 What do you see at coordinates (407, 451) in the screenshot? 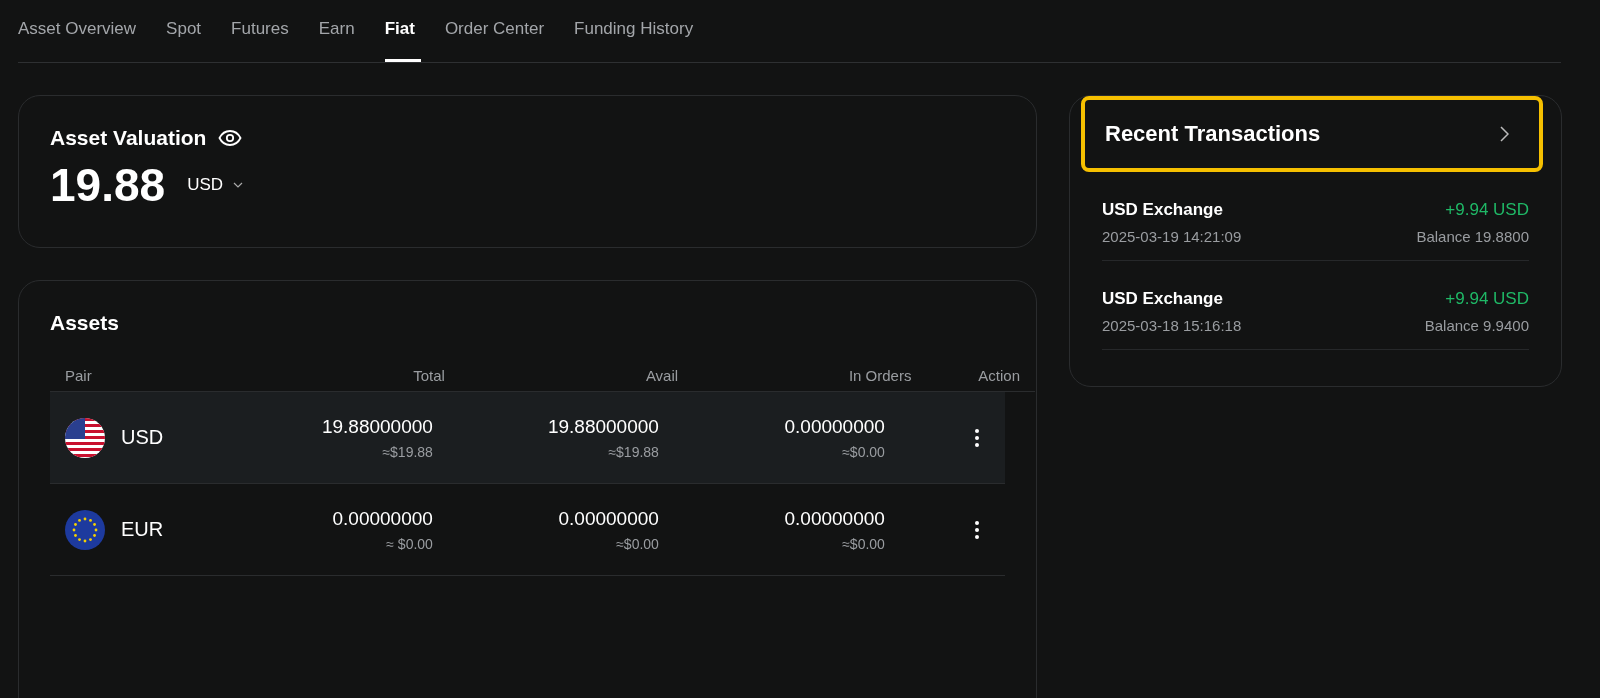
I see `total-value: ≈$19.88` at bounding box center [407, 451].